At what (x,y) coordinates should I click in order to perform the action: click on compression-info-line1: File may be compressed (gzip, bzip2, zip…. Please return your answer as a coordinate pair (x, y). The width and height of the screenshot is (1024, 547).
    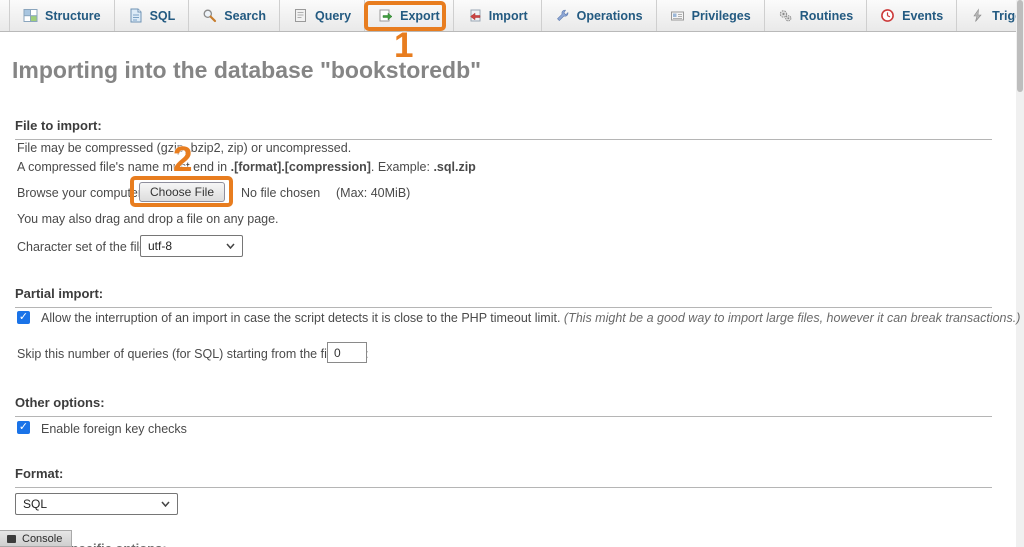
    Looking at the image, I should click on (184, 148).